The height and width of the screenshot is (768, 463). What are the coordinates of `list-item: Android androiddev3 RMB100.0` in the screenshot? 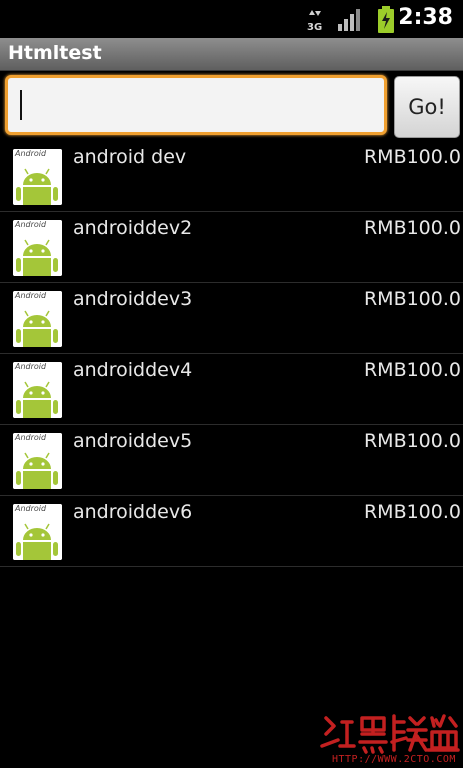 It's located at (231, 318).